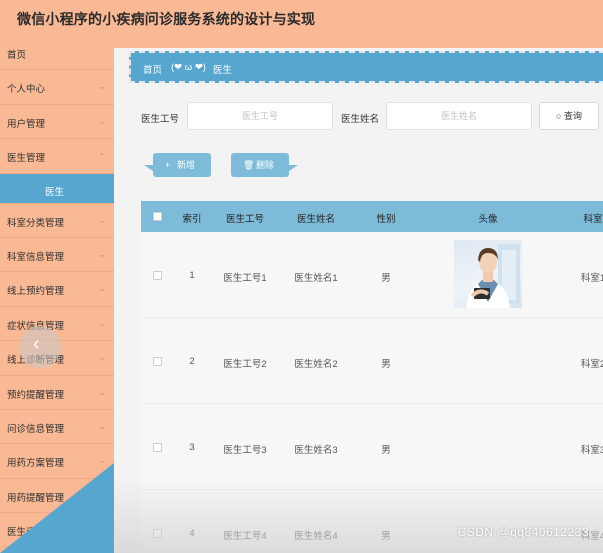 The image size is (603, 553). Describe the element at coordinates (316, 450) in the screenshot. I see `cell-doctor-name: 医生姓名3` at that location.